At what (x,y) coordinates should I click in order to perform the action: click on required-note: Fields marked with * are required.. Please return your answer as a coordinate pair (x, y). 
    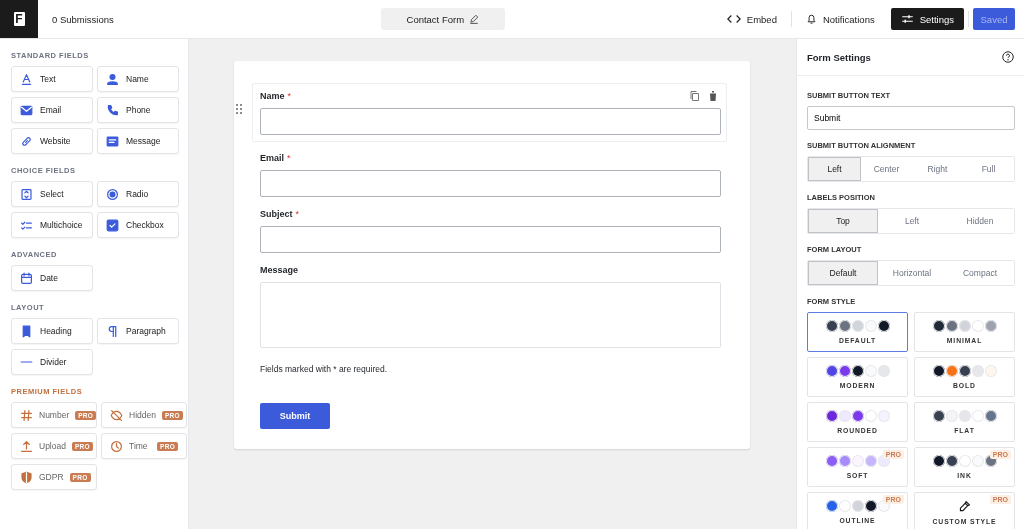
    Looking at the image, I should click on (324, 369).